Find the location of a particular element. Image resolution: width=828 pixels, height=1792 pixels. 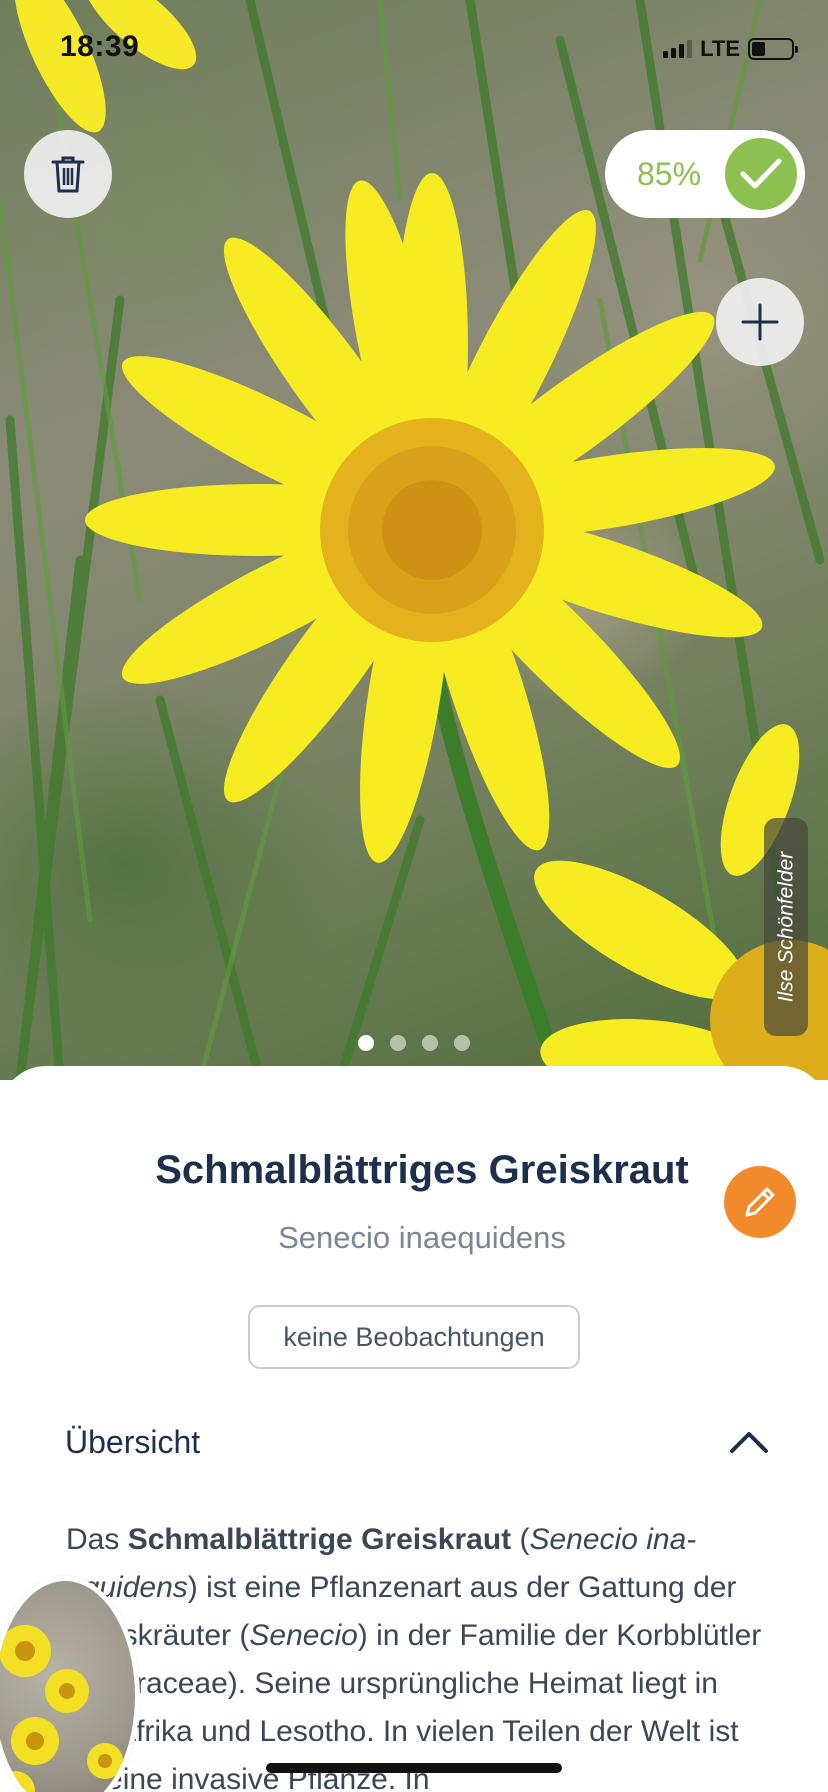

status-indicators: LTE is located at coordinates (730, 49).